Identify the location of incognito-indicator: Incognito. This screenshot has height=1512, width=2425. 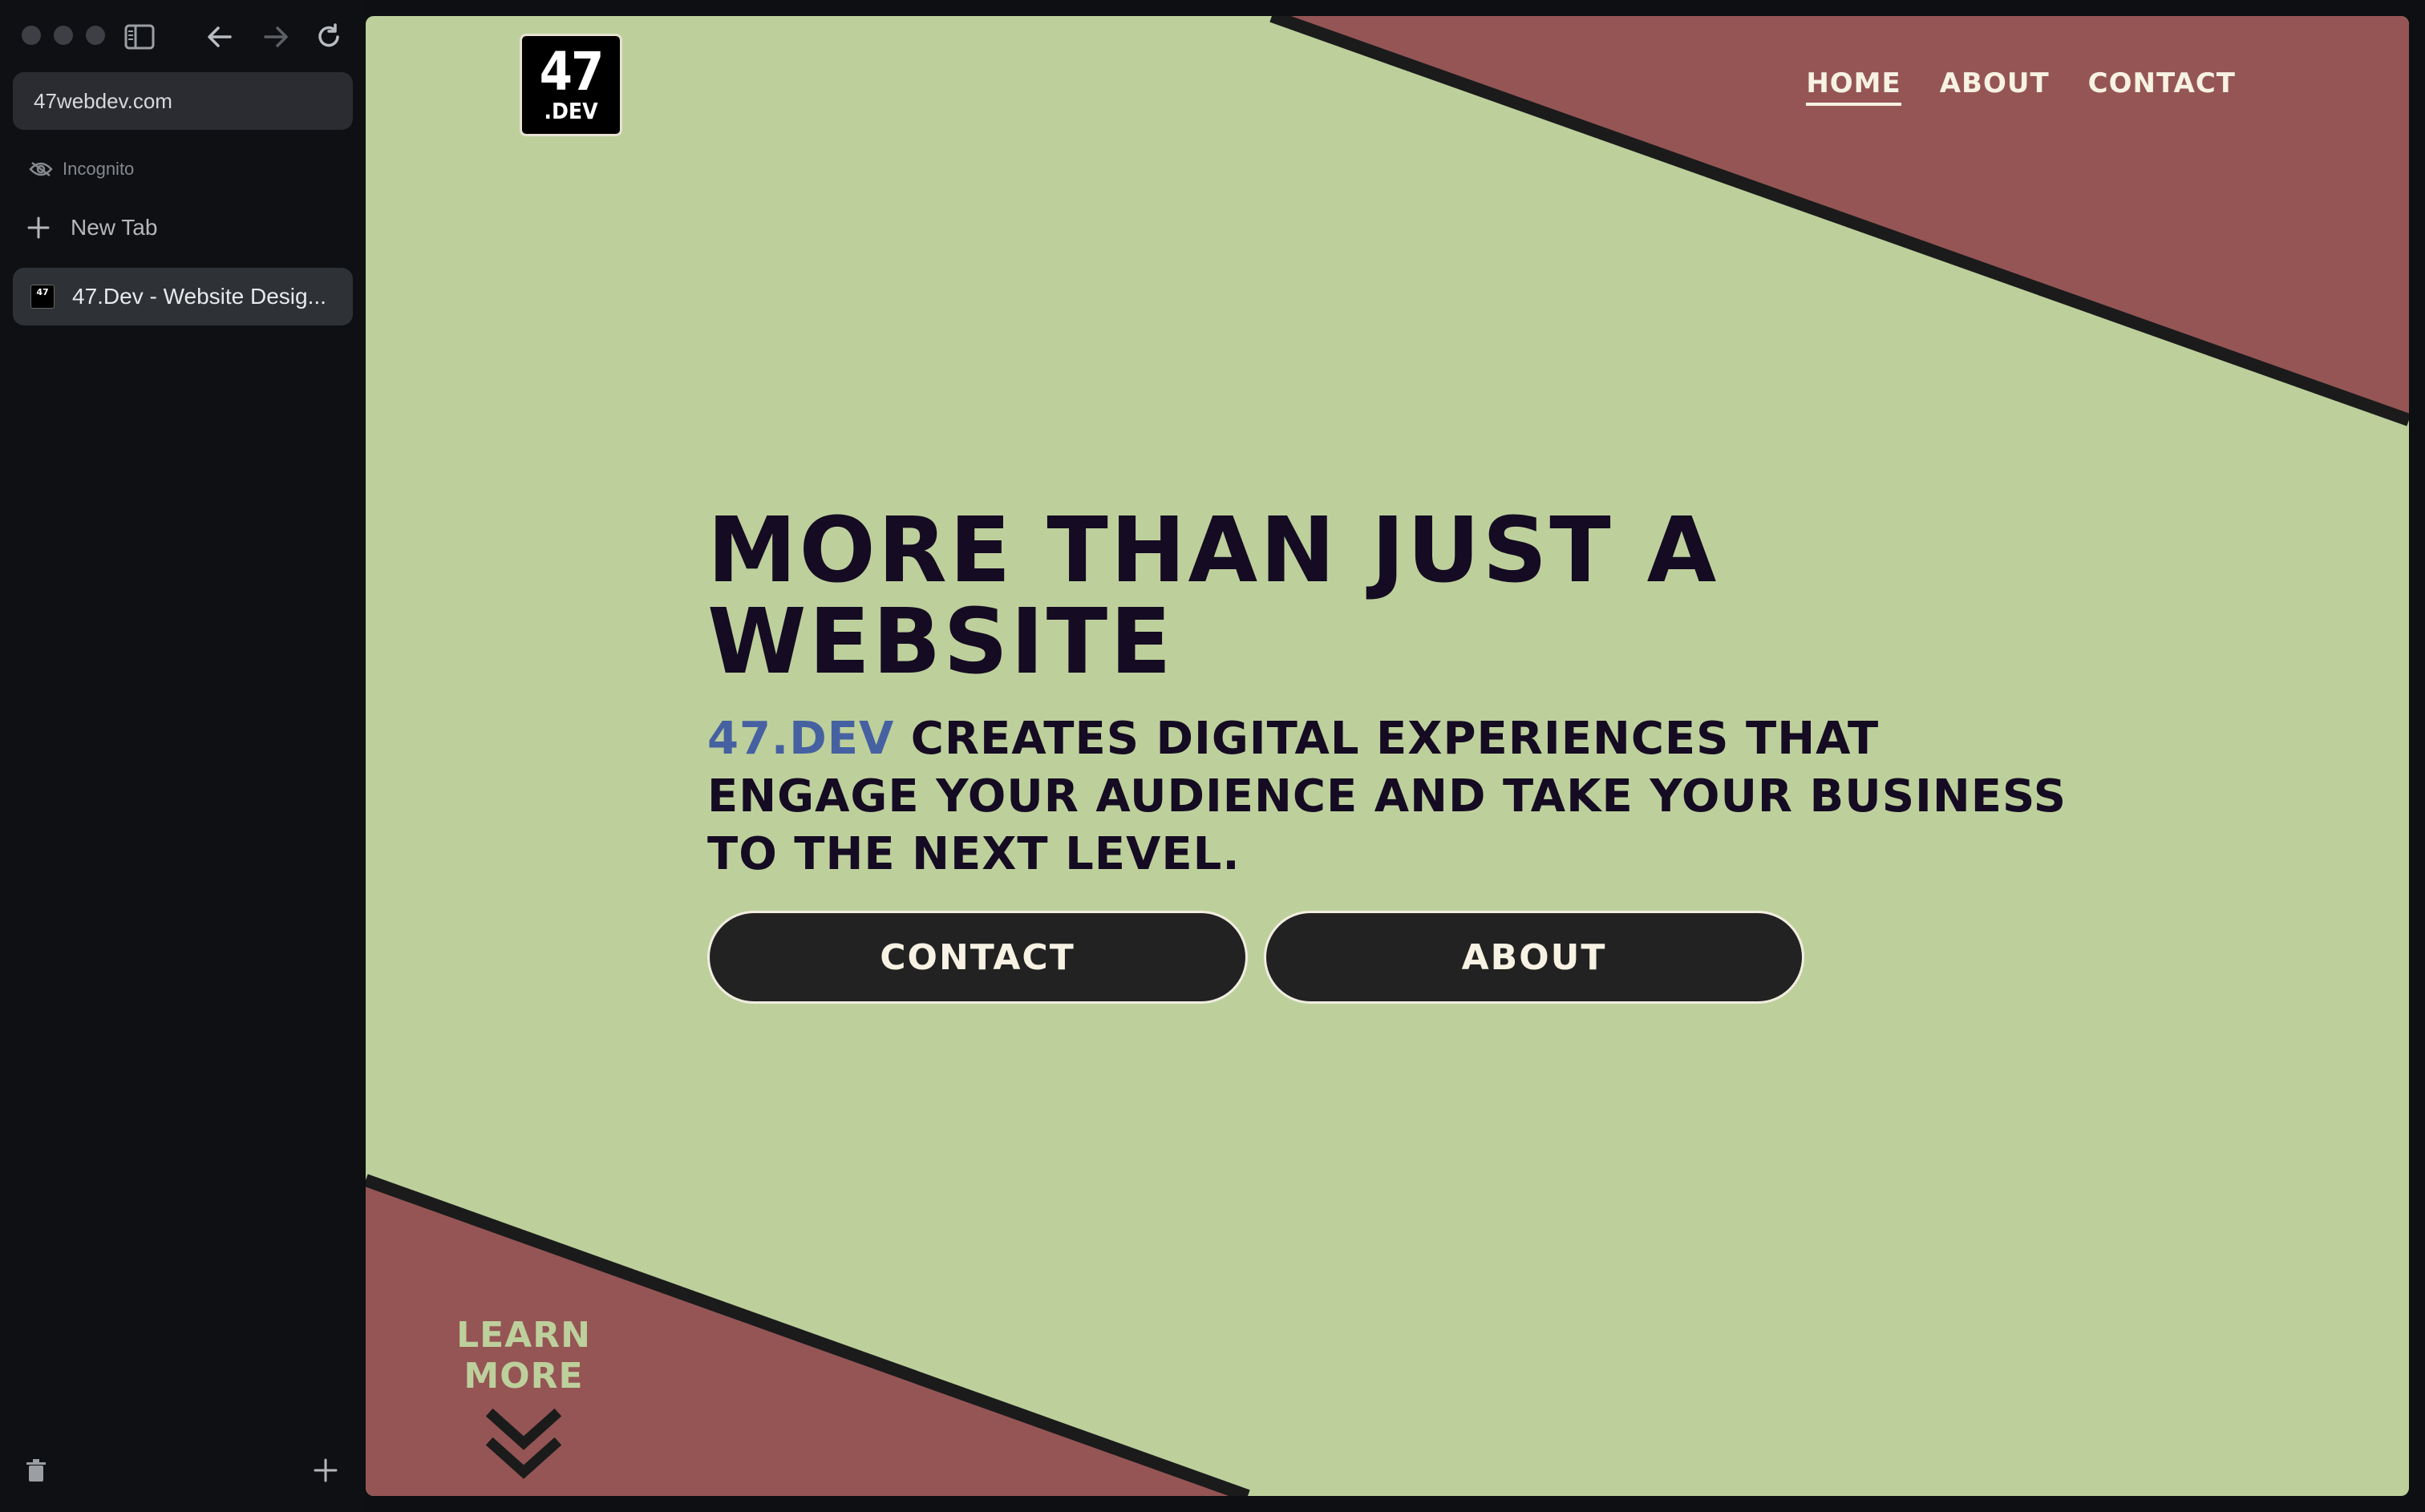
(81, 169).